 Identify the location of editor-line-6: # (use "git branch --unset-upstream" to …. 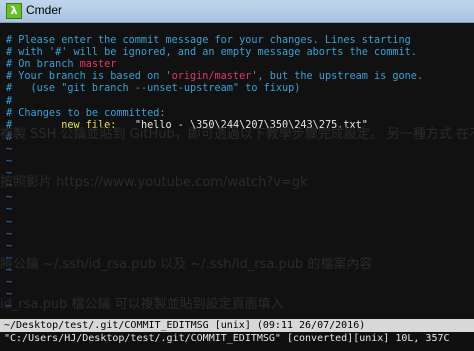
(153, 89).